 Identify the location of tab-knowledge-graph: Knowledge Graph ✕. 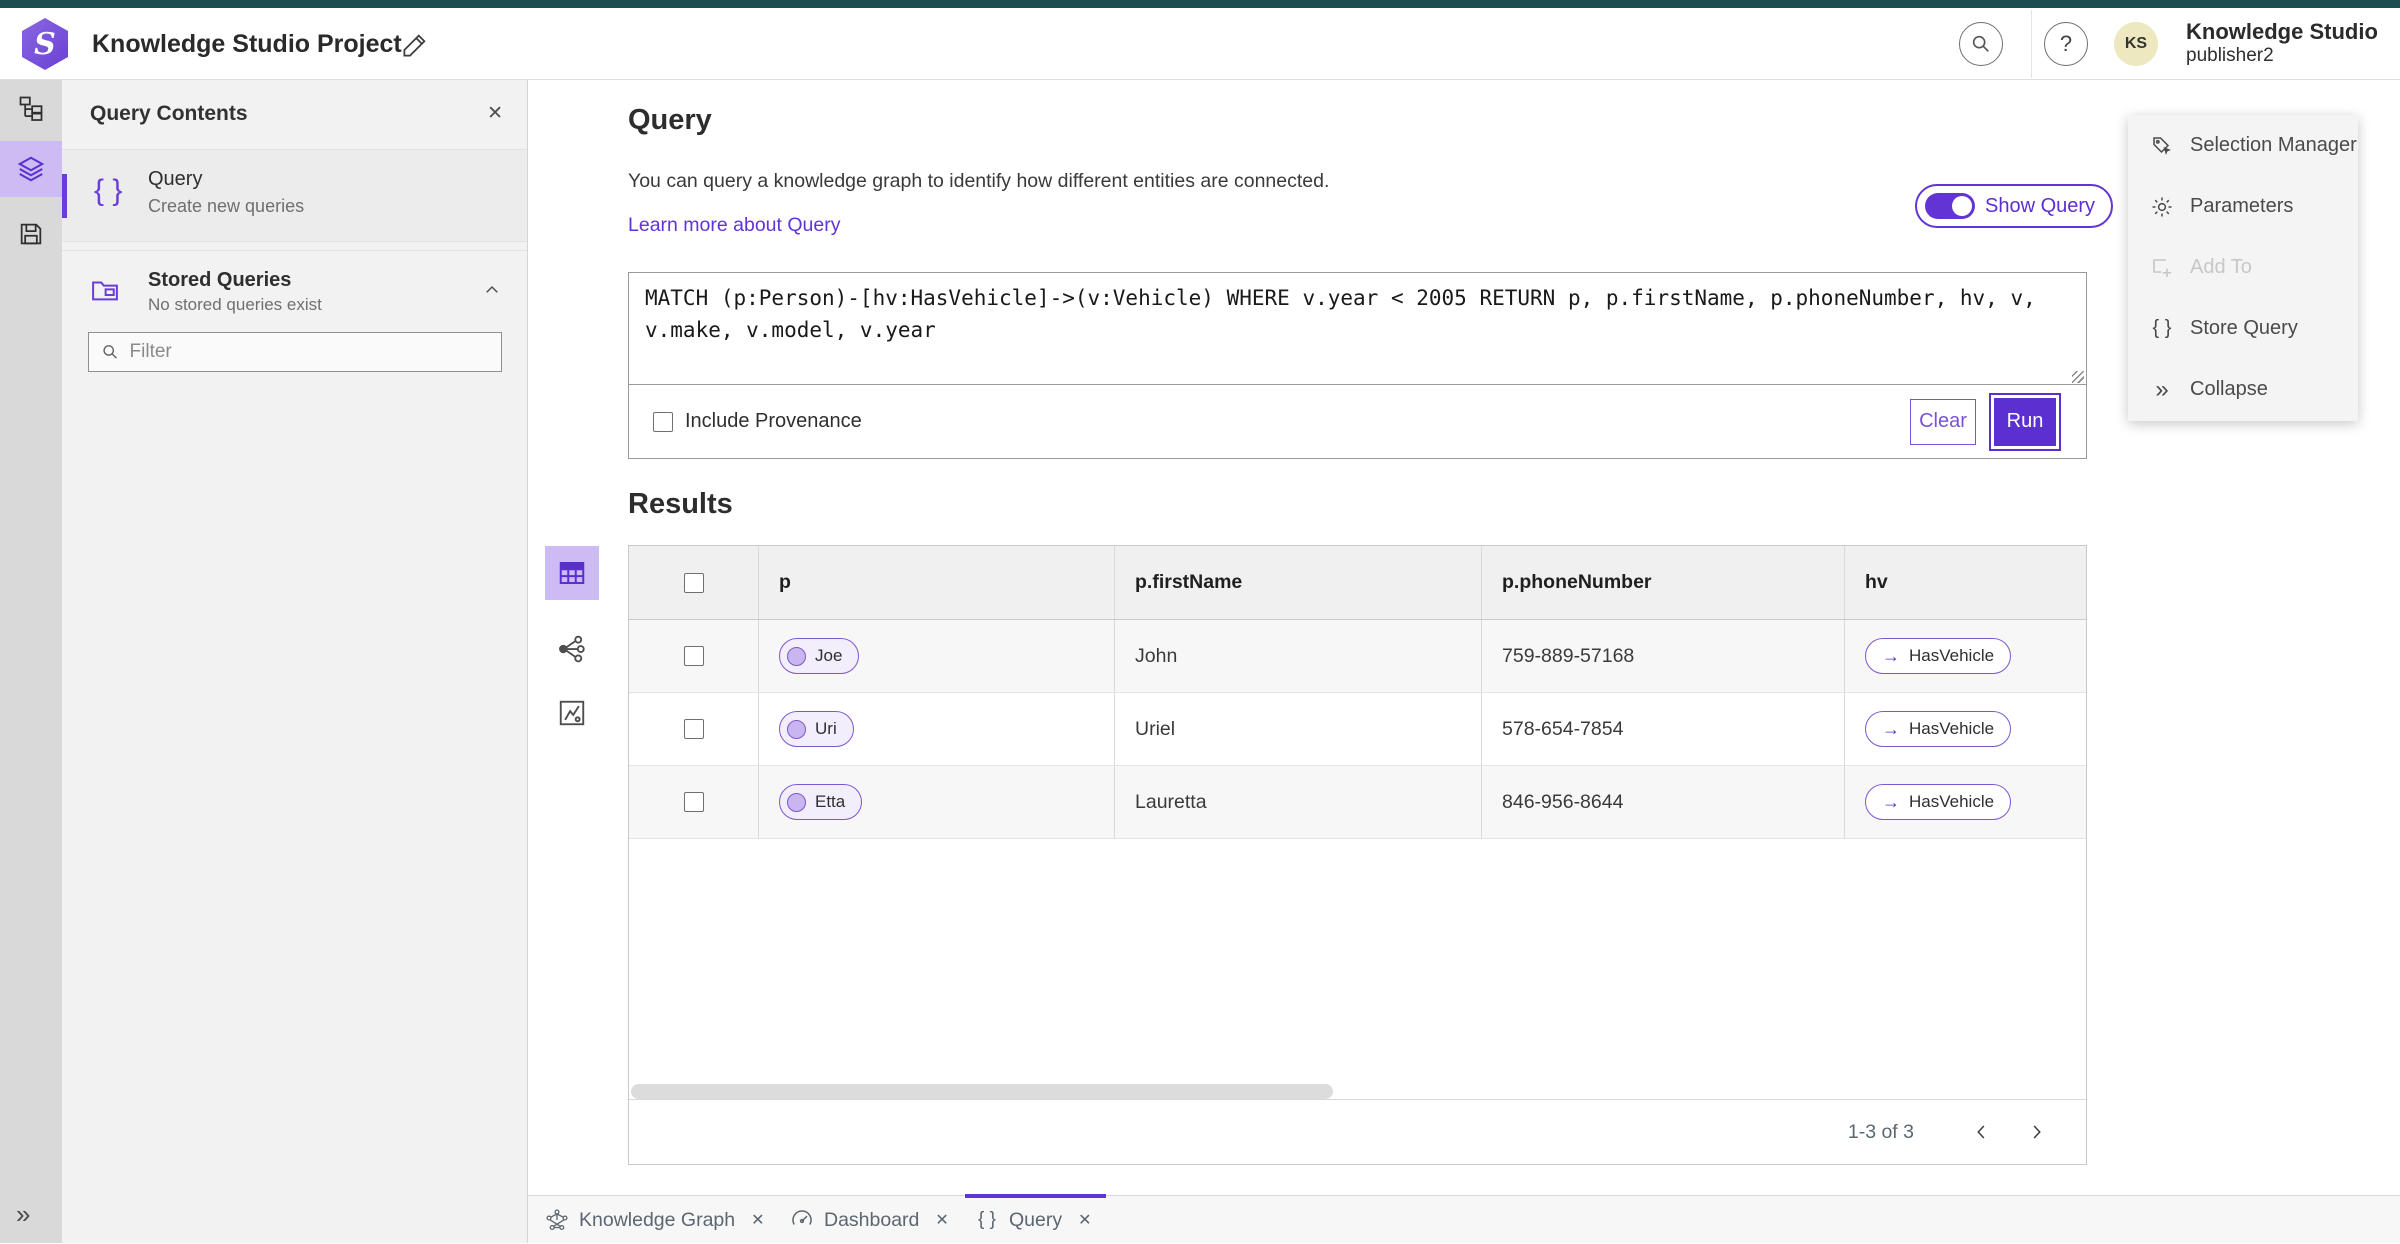
(655, 1220).